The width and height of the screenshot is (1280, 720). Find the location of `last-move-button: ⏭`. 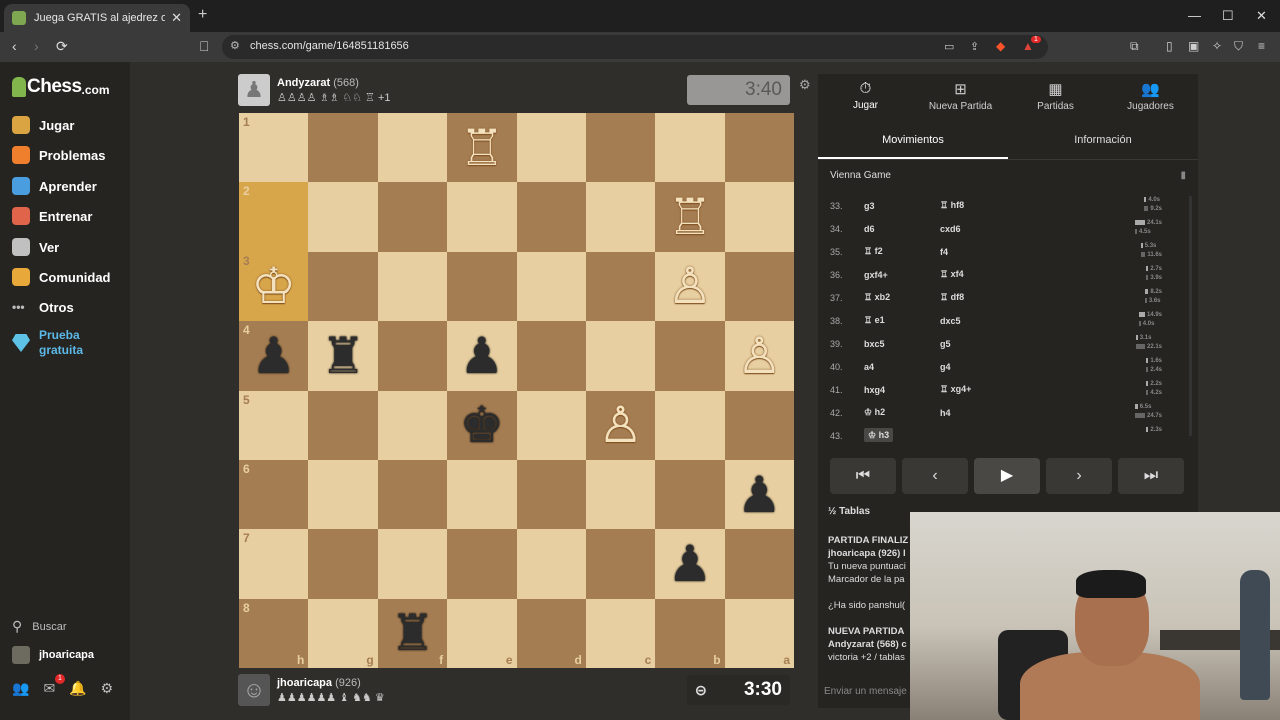

last-move-button: ⏭ is located at coordinates (1151, 476).